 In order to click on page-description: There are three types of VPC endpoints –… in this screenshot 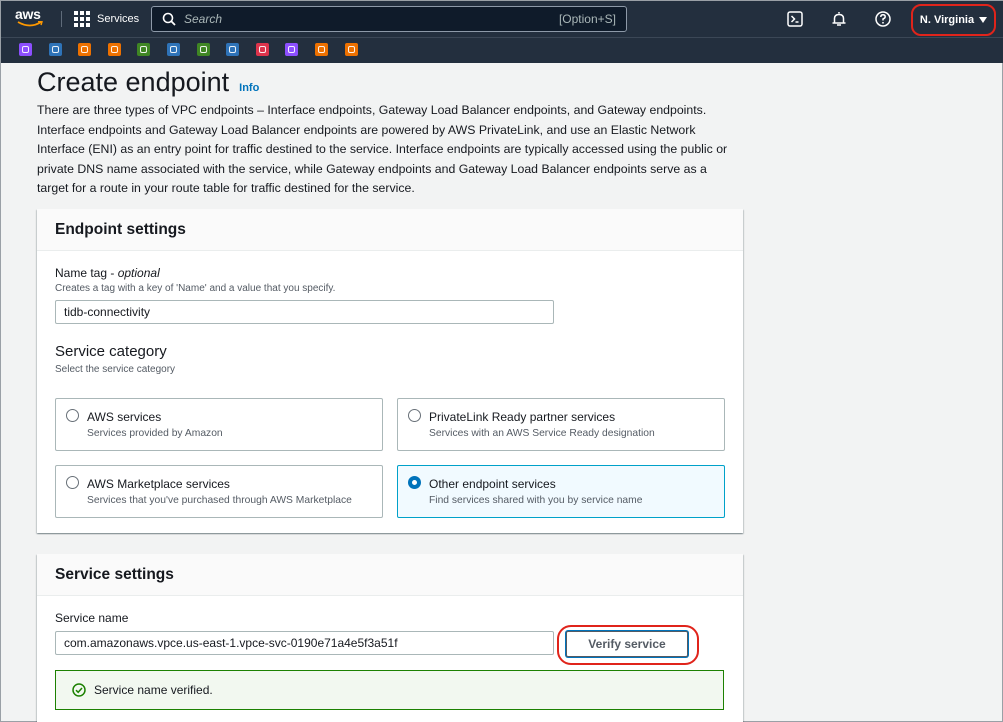, I will do `click(382, 149)`.